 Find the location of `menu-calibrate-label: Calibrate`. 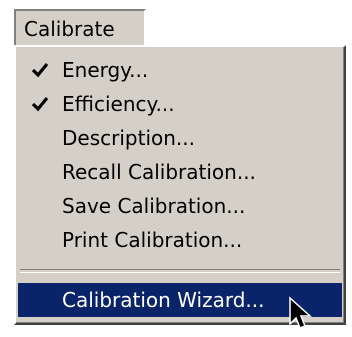

menu-calibrate-label: Calibrate is located at coordinates (69, 29).